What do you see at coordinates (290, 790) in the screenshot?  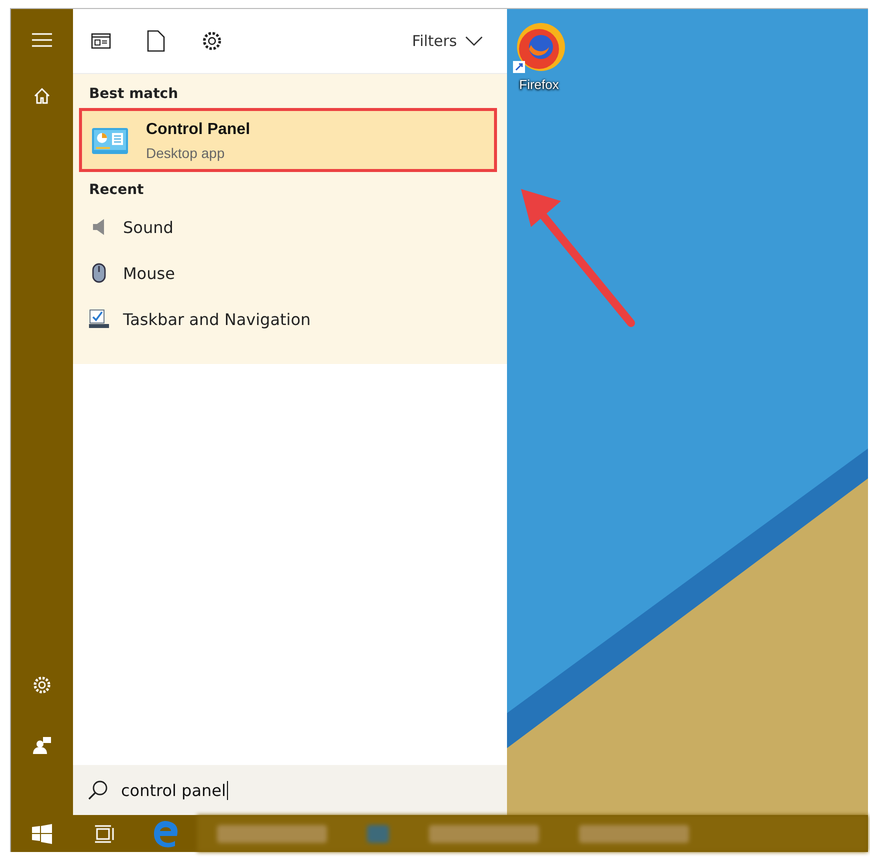 I see `search-field: control panel` at bounding box center [290, 790].